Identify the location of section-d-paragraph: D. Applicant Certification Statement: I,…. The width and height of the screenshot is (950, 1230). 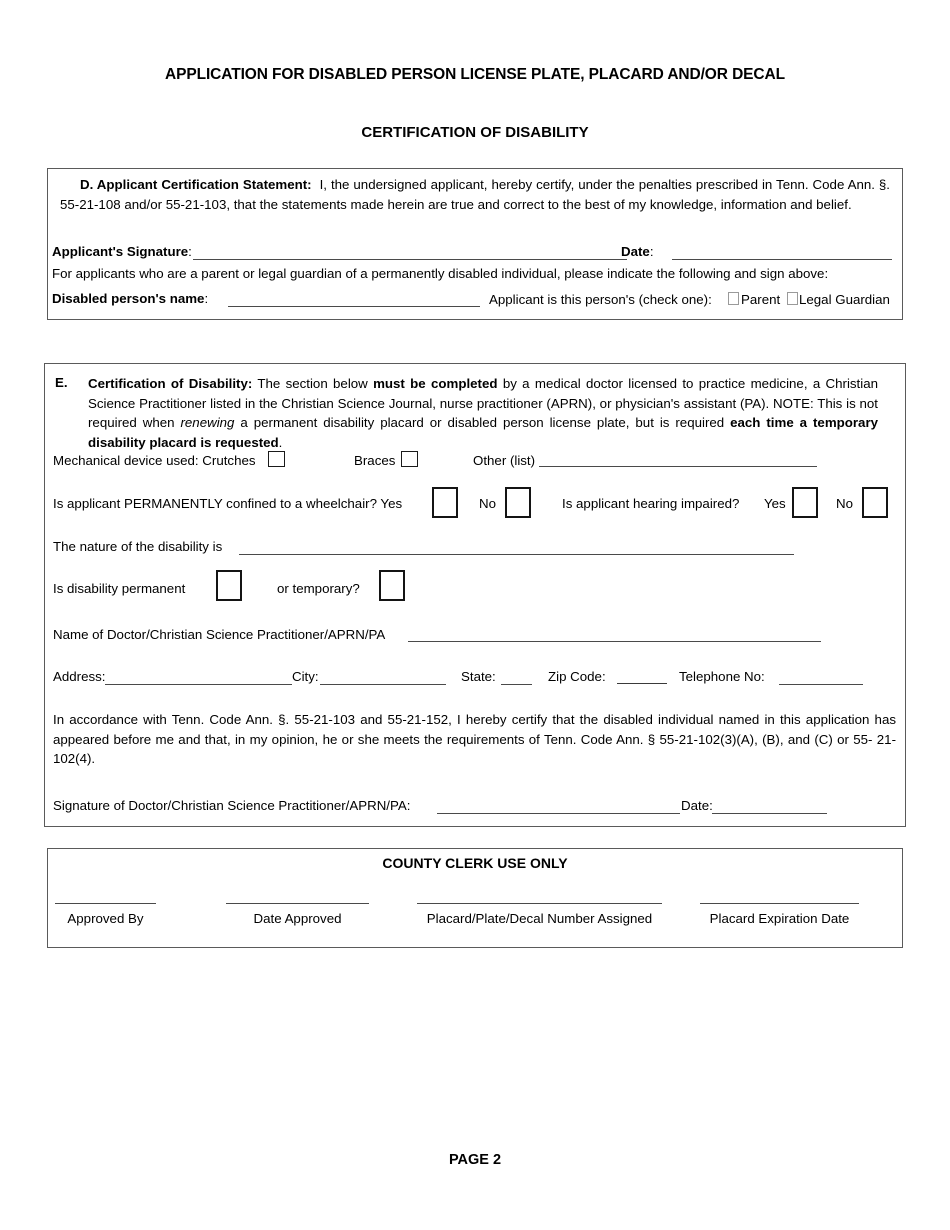
(475, 194).